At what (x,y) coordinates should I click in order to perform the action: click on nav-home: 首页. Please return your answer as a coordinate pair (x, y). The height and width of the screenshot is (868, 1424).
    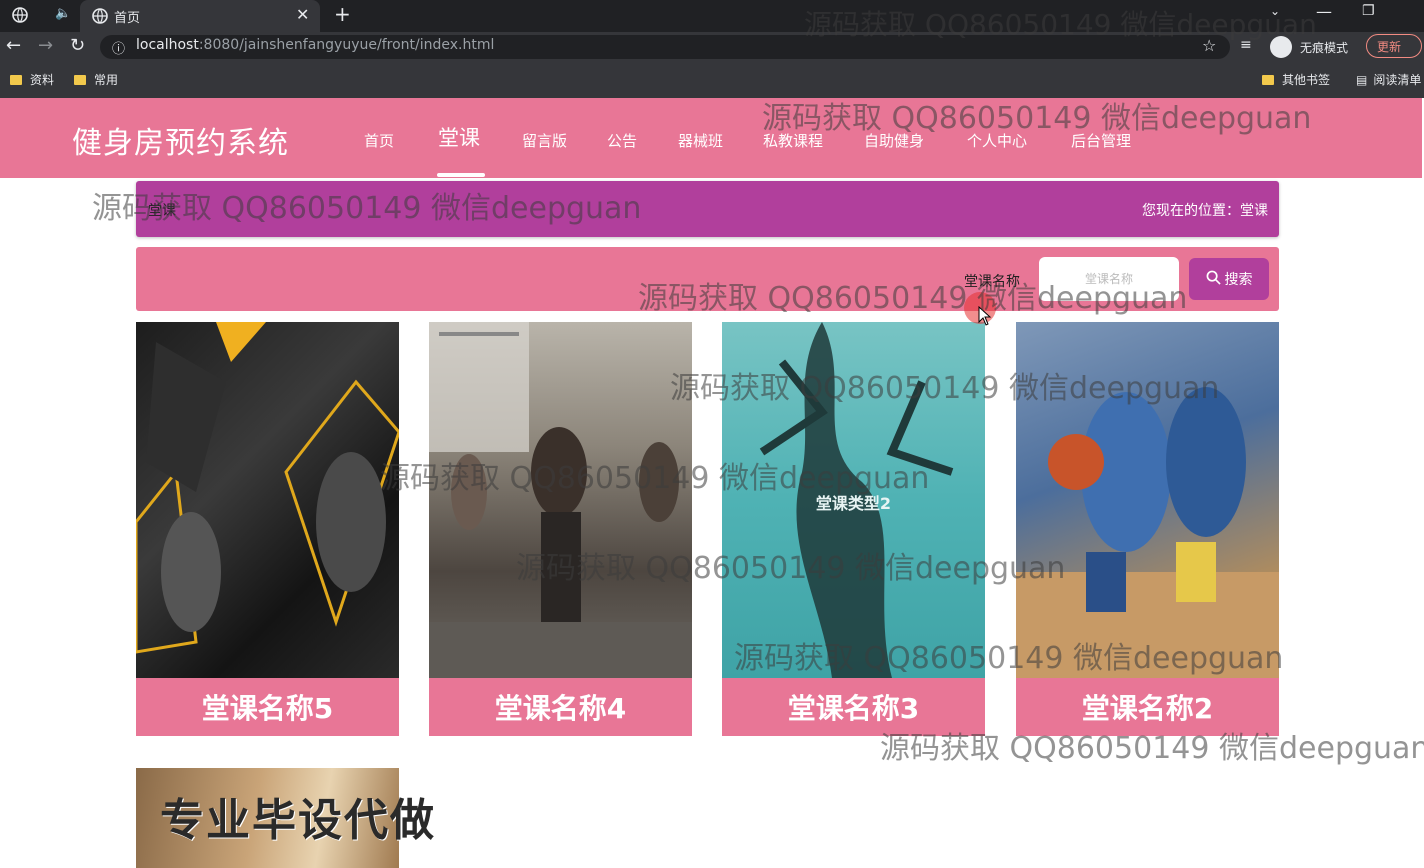
    Looking at the image, I should click on (379, 140).